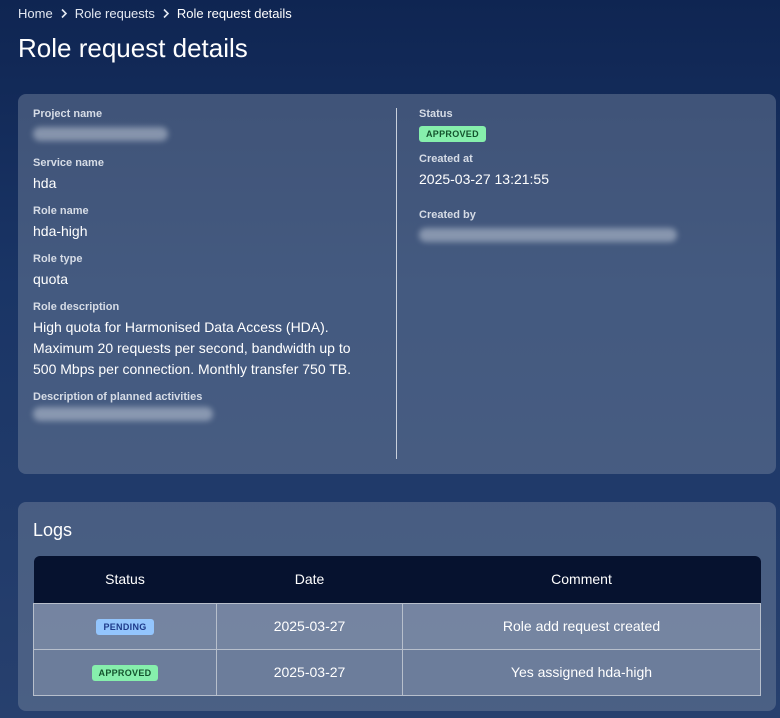 The image size is (780, 718). What do you see at coordinates (68, 114) in the screenshot?
I see `project-name-label: Project name` at bounding box center [68, 114].